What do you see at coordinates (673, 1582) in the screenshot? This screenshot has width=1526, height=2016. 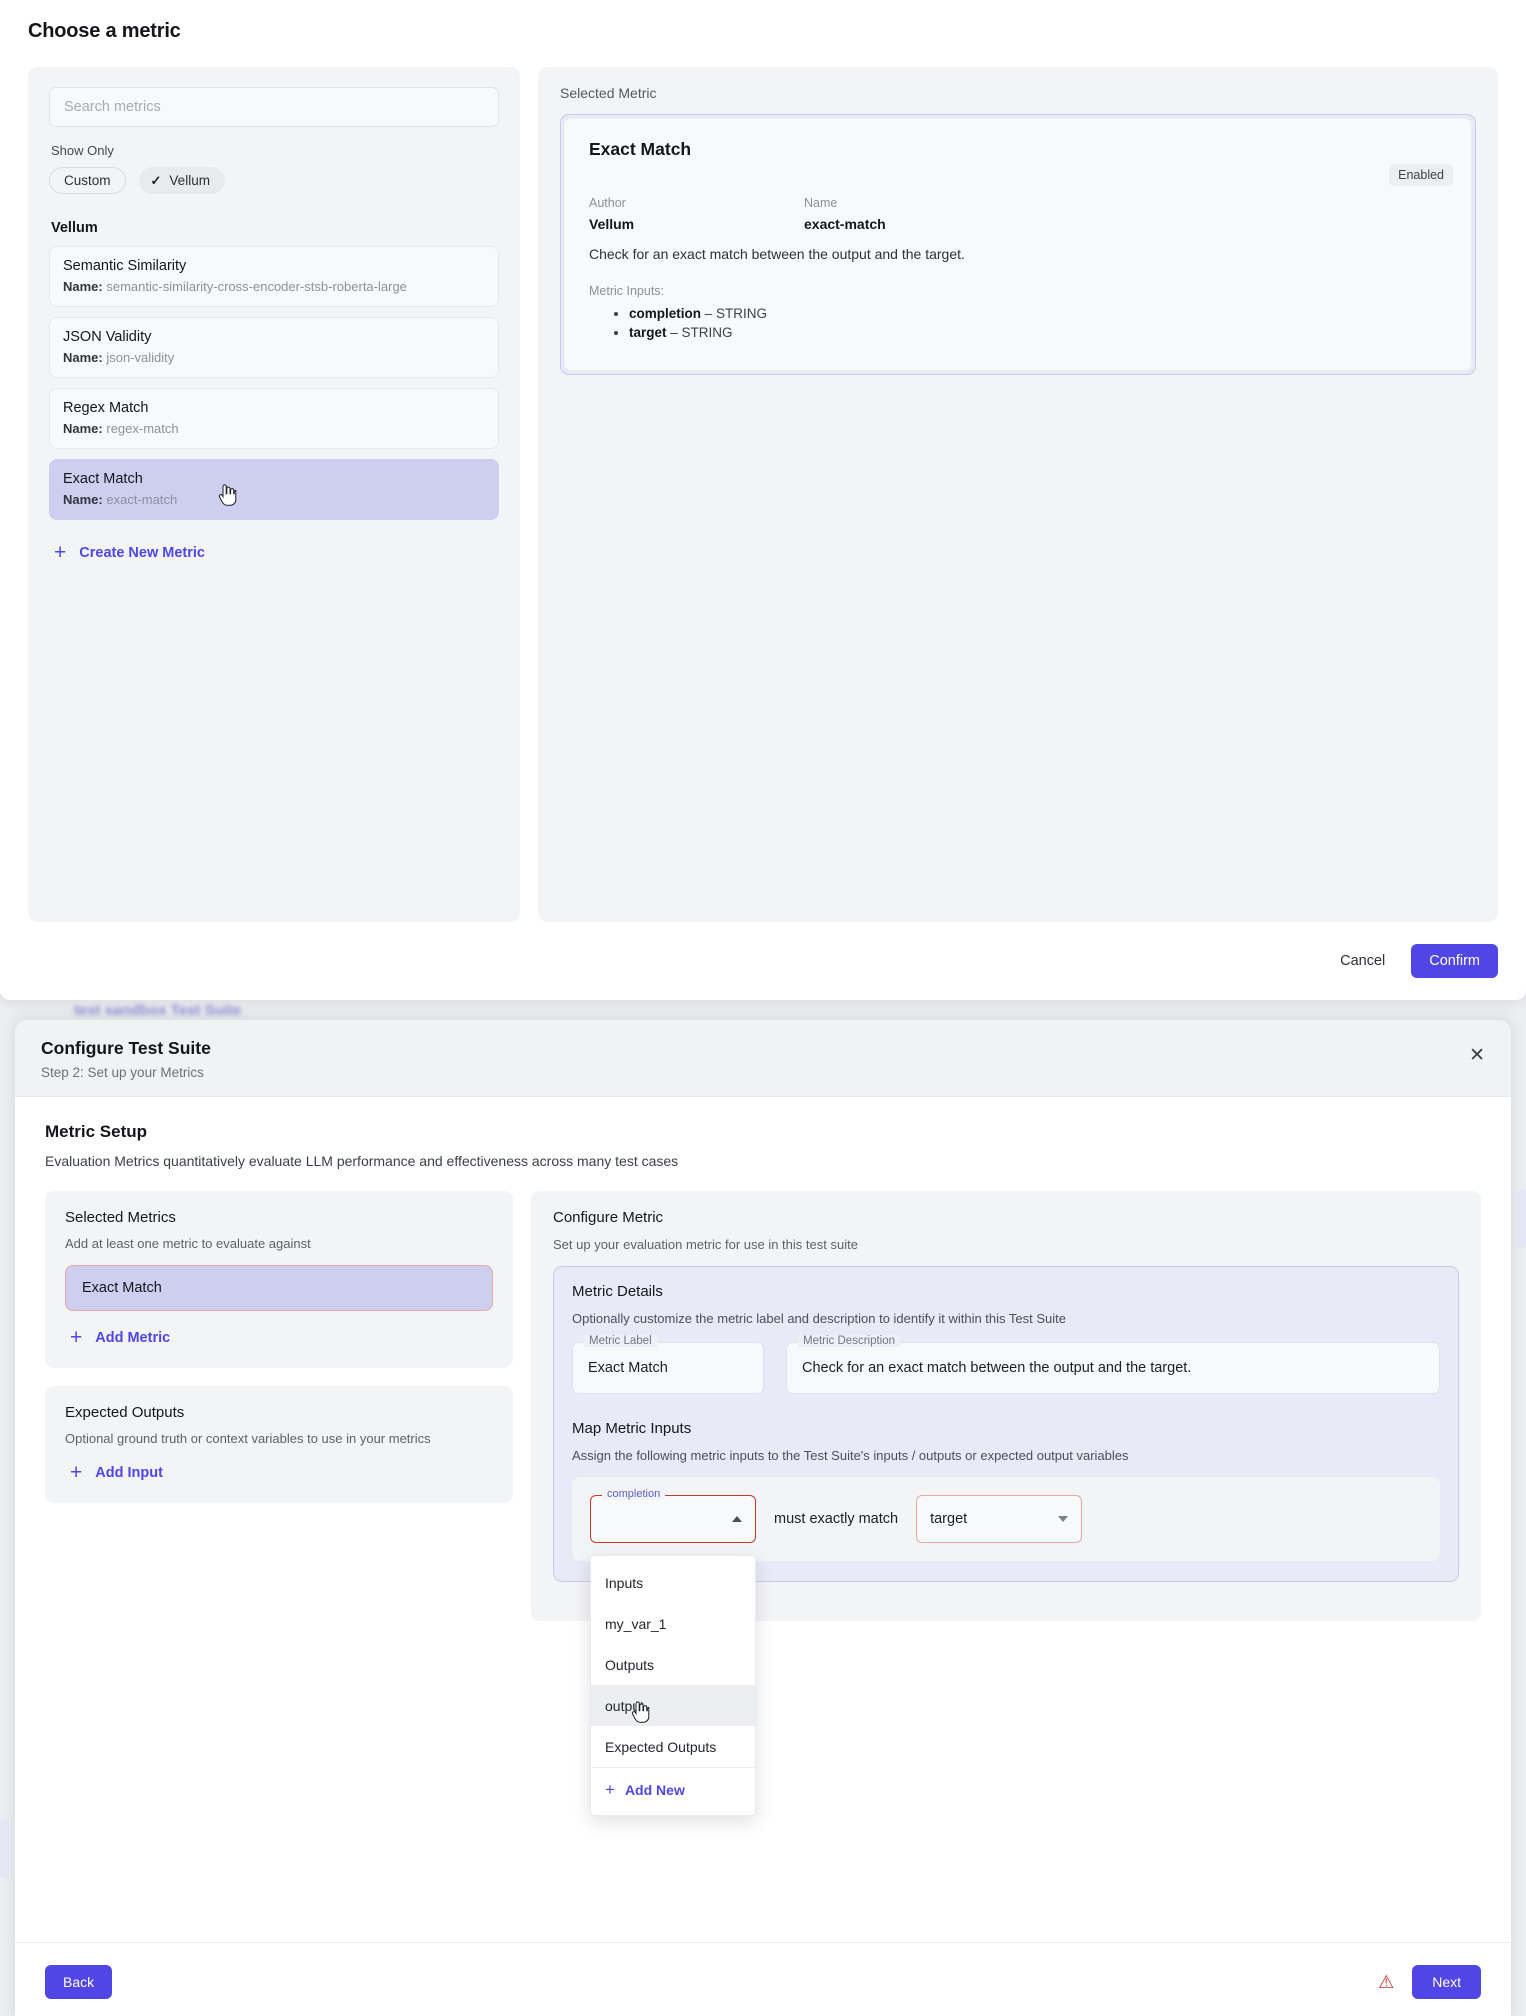 I see `dropdown-group-inputs: Inputs` at bounding box center [673, 1582].